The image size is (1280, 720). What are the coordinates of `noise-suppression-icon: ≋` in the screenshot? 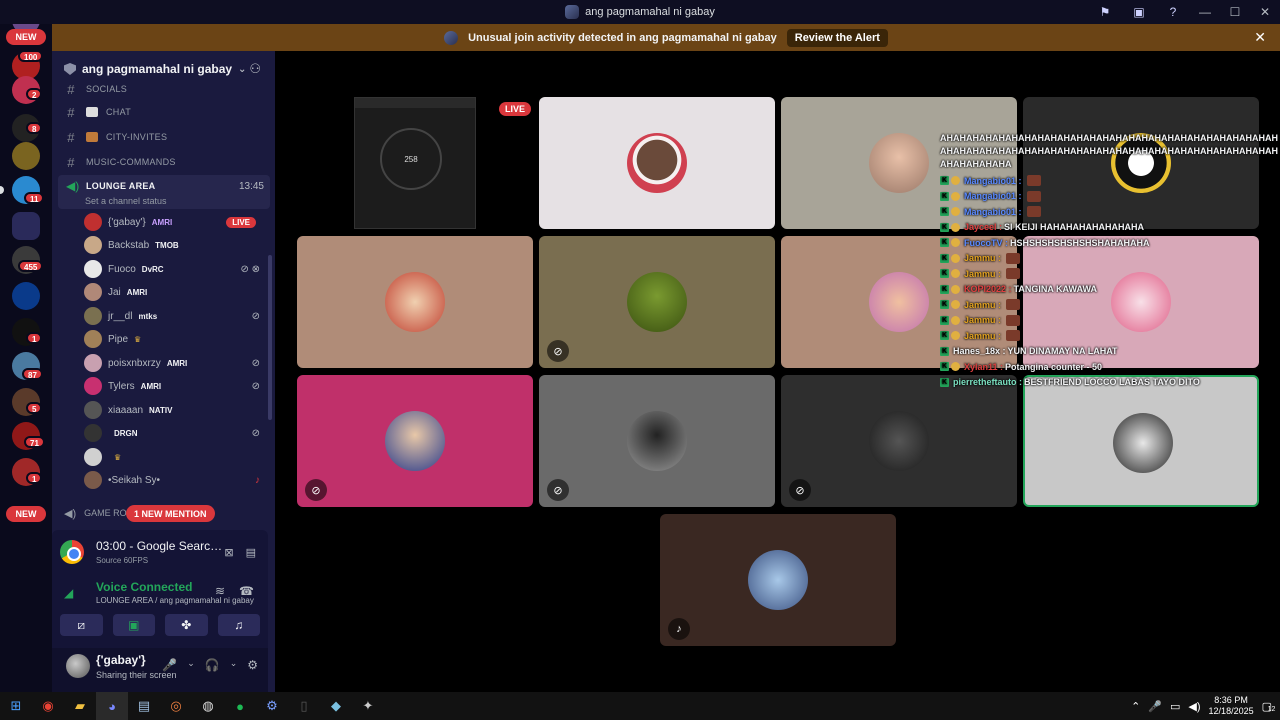 It's located at (220, 591).